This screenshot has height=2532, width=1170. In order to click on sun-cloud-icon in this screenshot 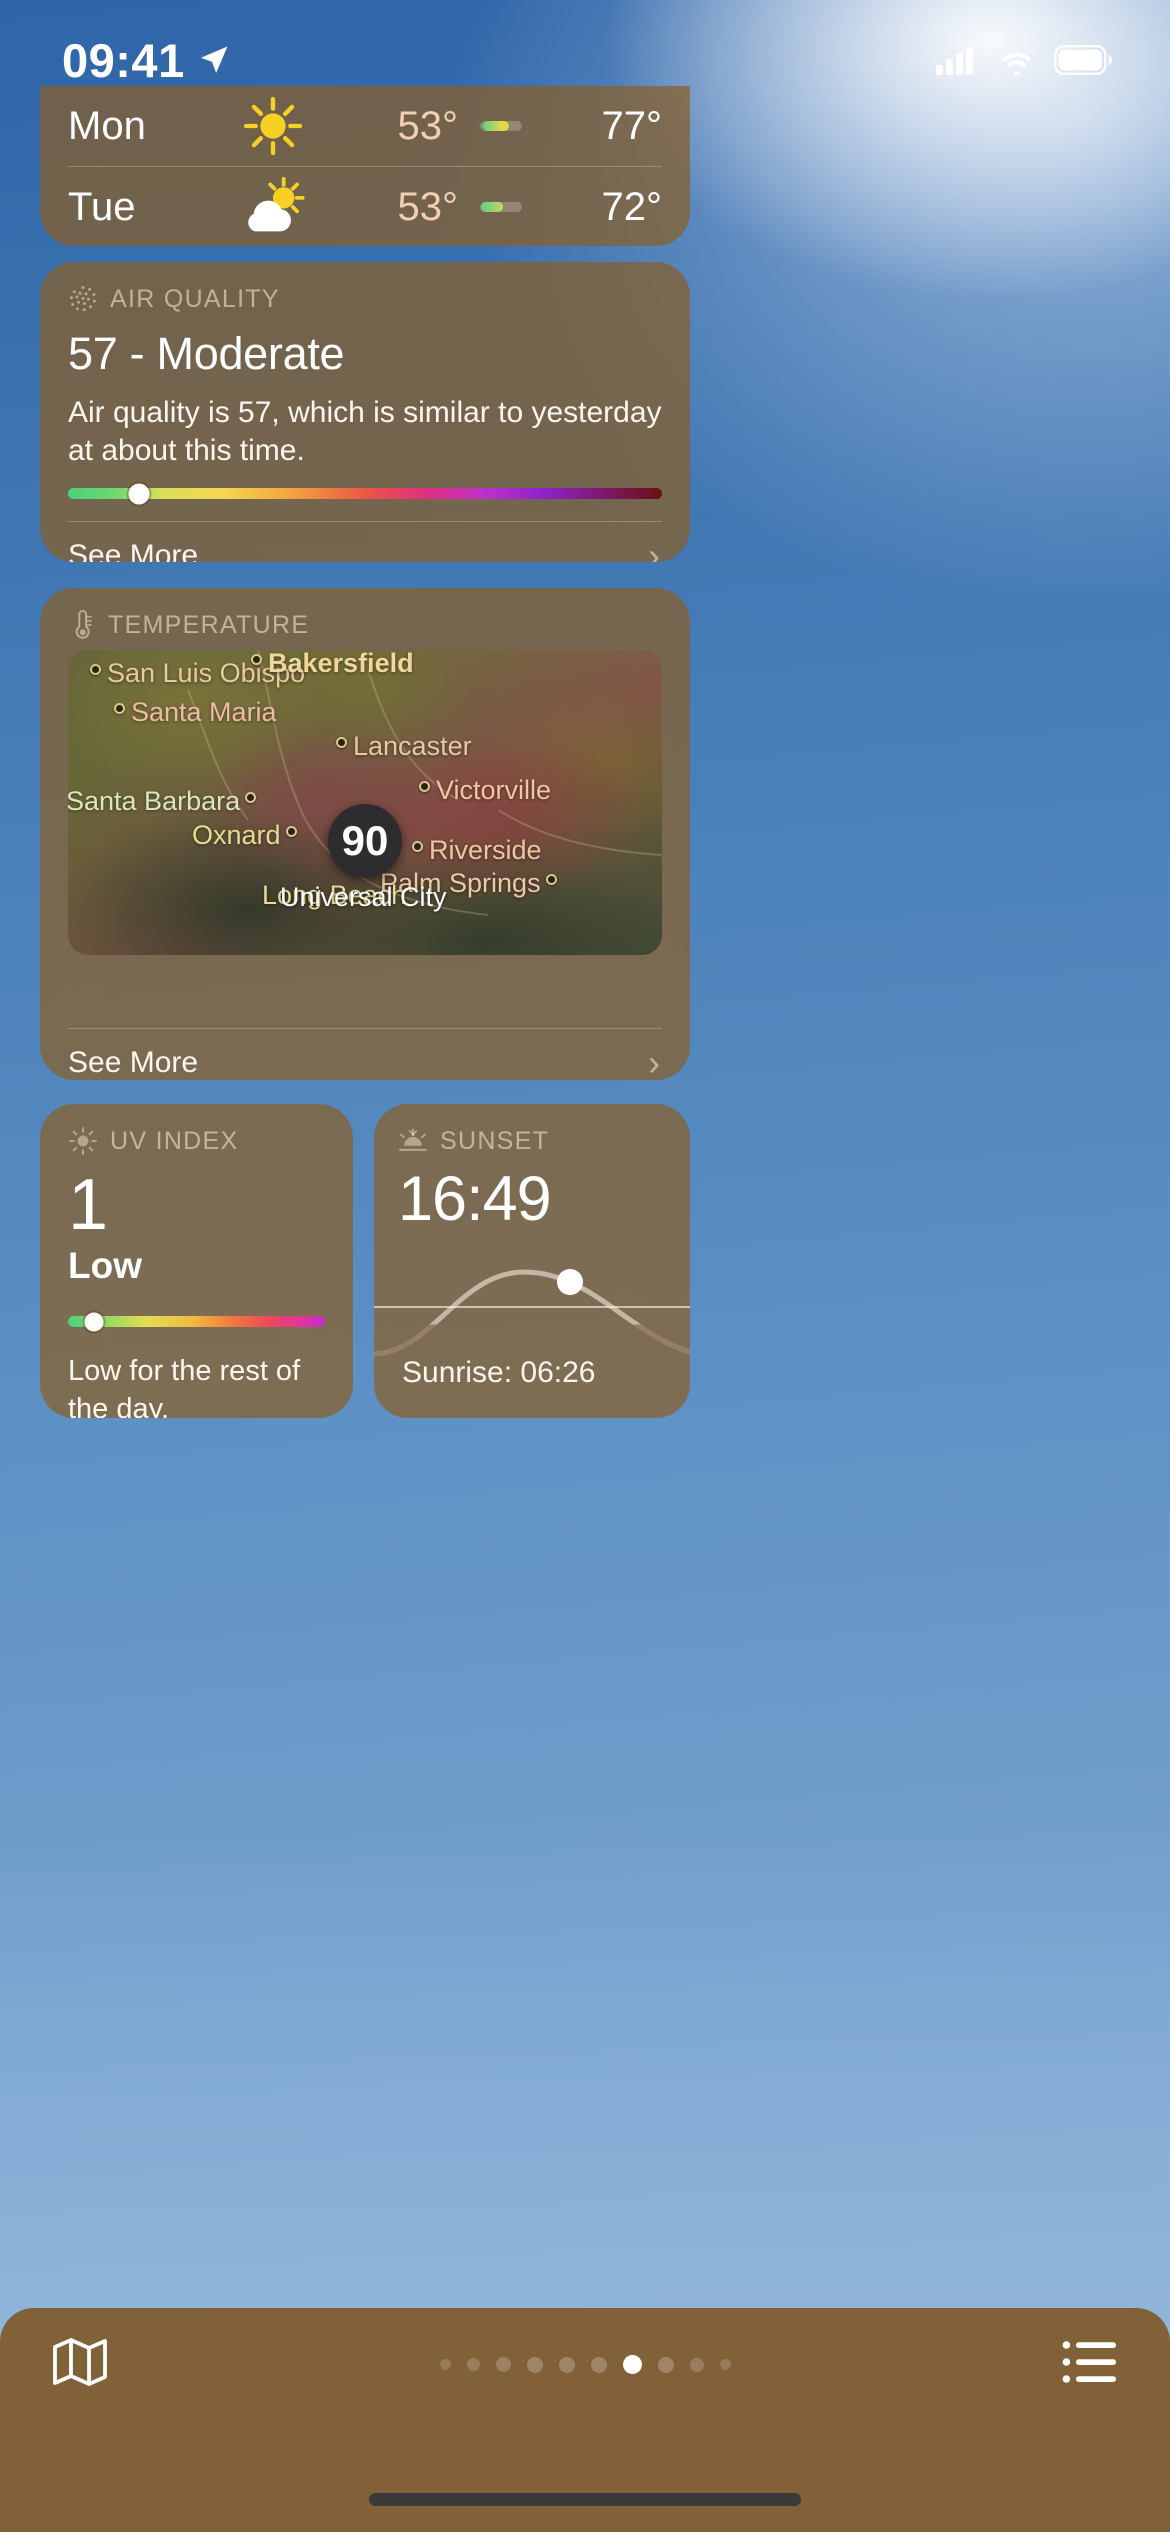, I will do `click(273, 207)`.